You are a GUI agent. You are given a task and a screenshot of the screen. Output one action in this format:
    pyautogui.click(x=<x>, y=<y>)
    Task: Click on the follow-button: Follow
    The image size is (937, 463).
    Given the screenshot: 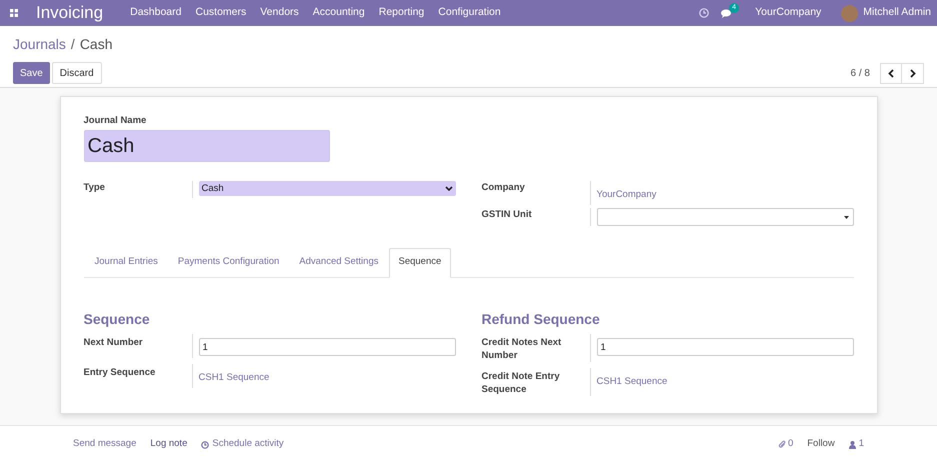 What is the action you would take?
    pyautogui.click(x=821, y=444)
    